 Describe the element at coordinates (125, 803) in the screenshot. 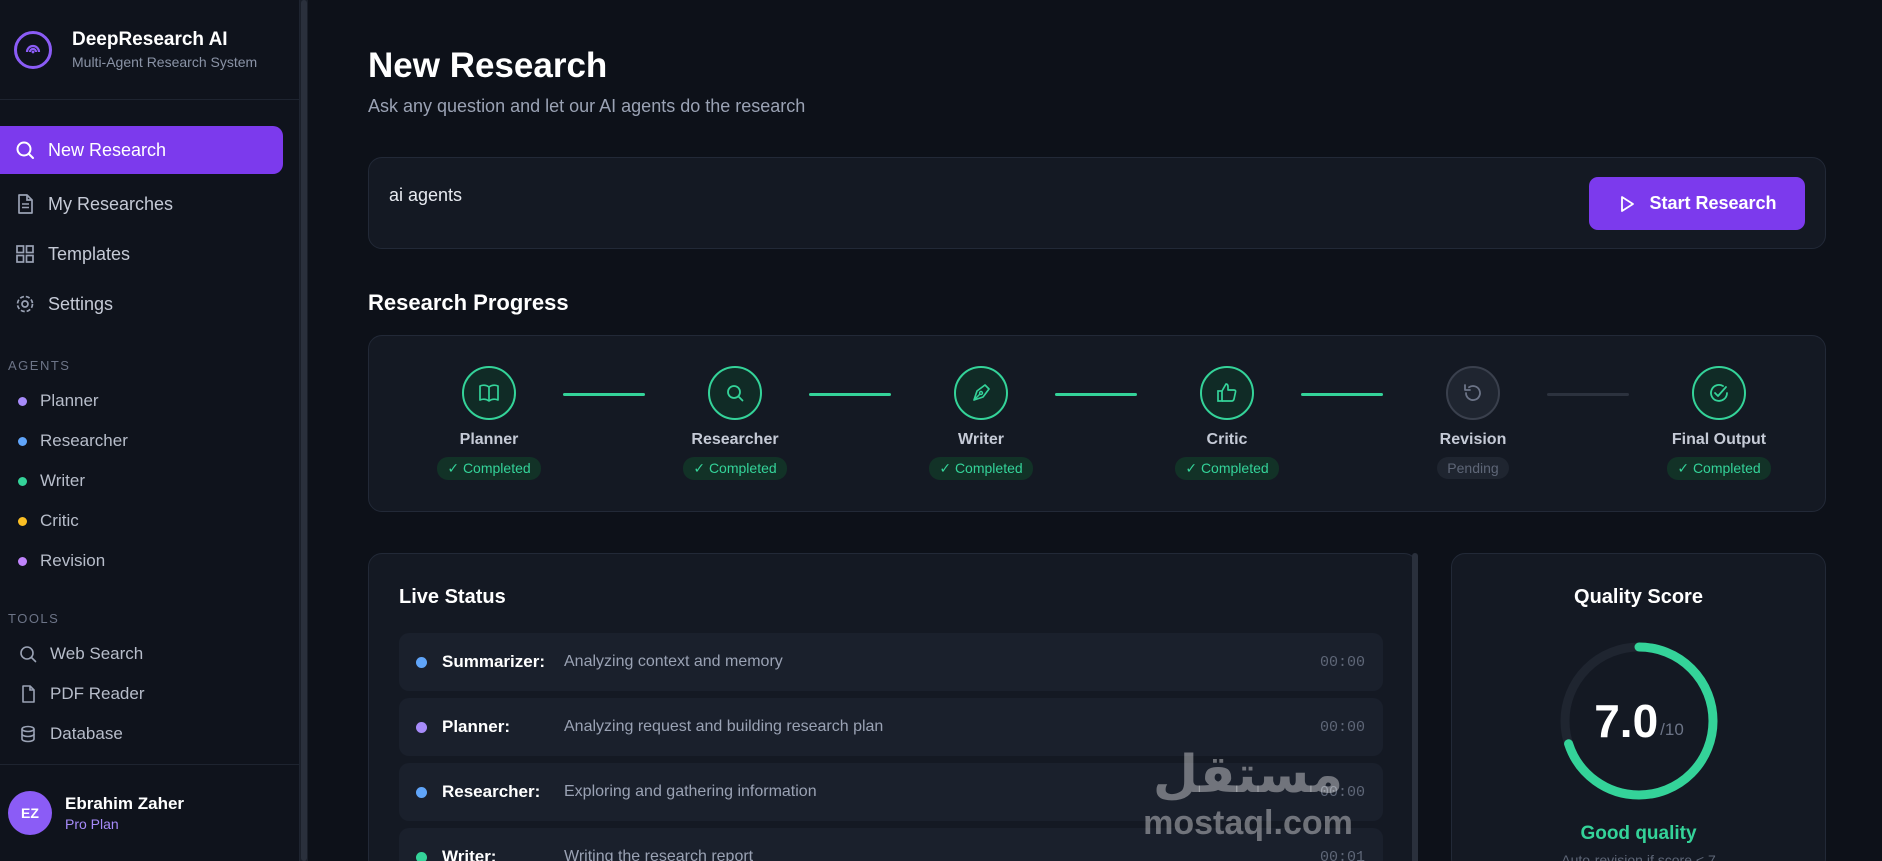

I see `user-name: Ebrahim Zaher` at that location.